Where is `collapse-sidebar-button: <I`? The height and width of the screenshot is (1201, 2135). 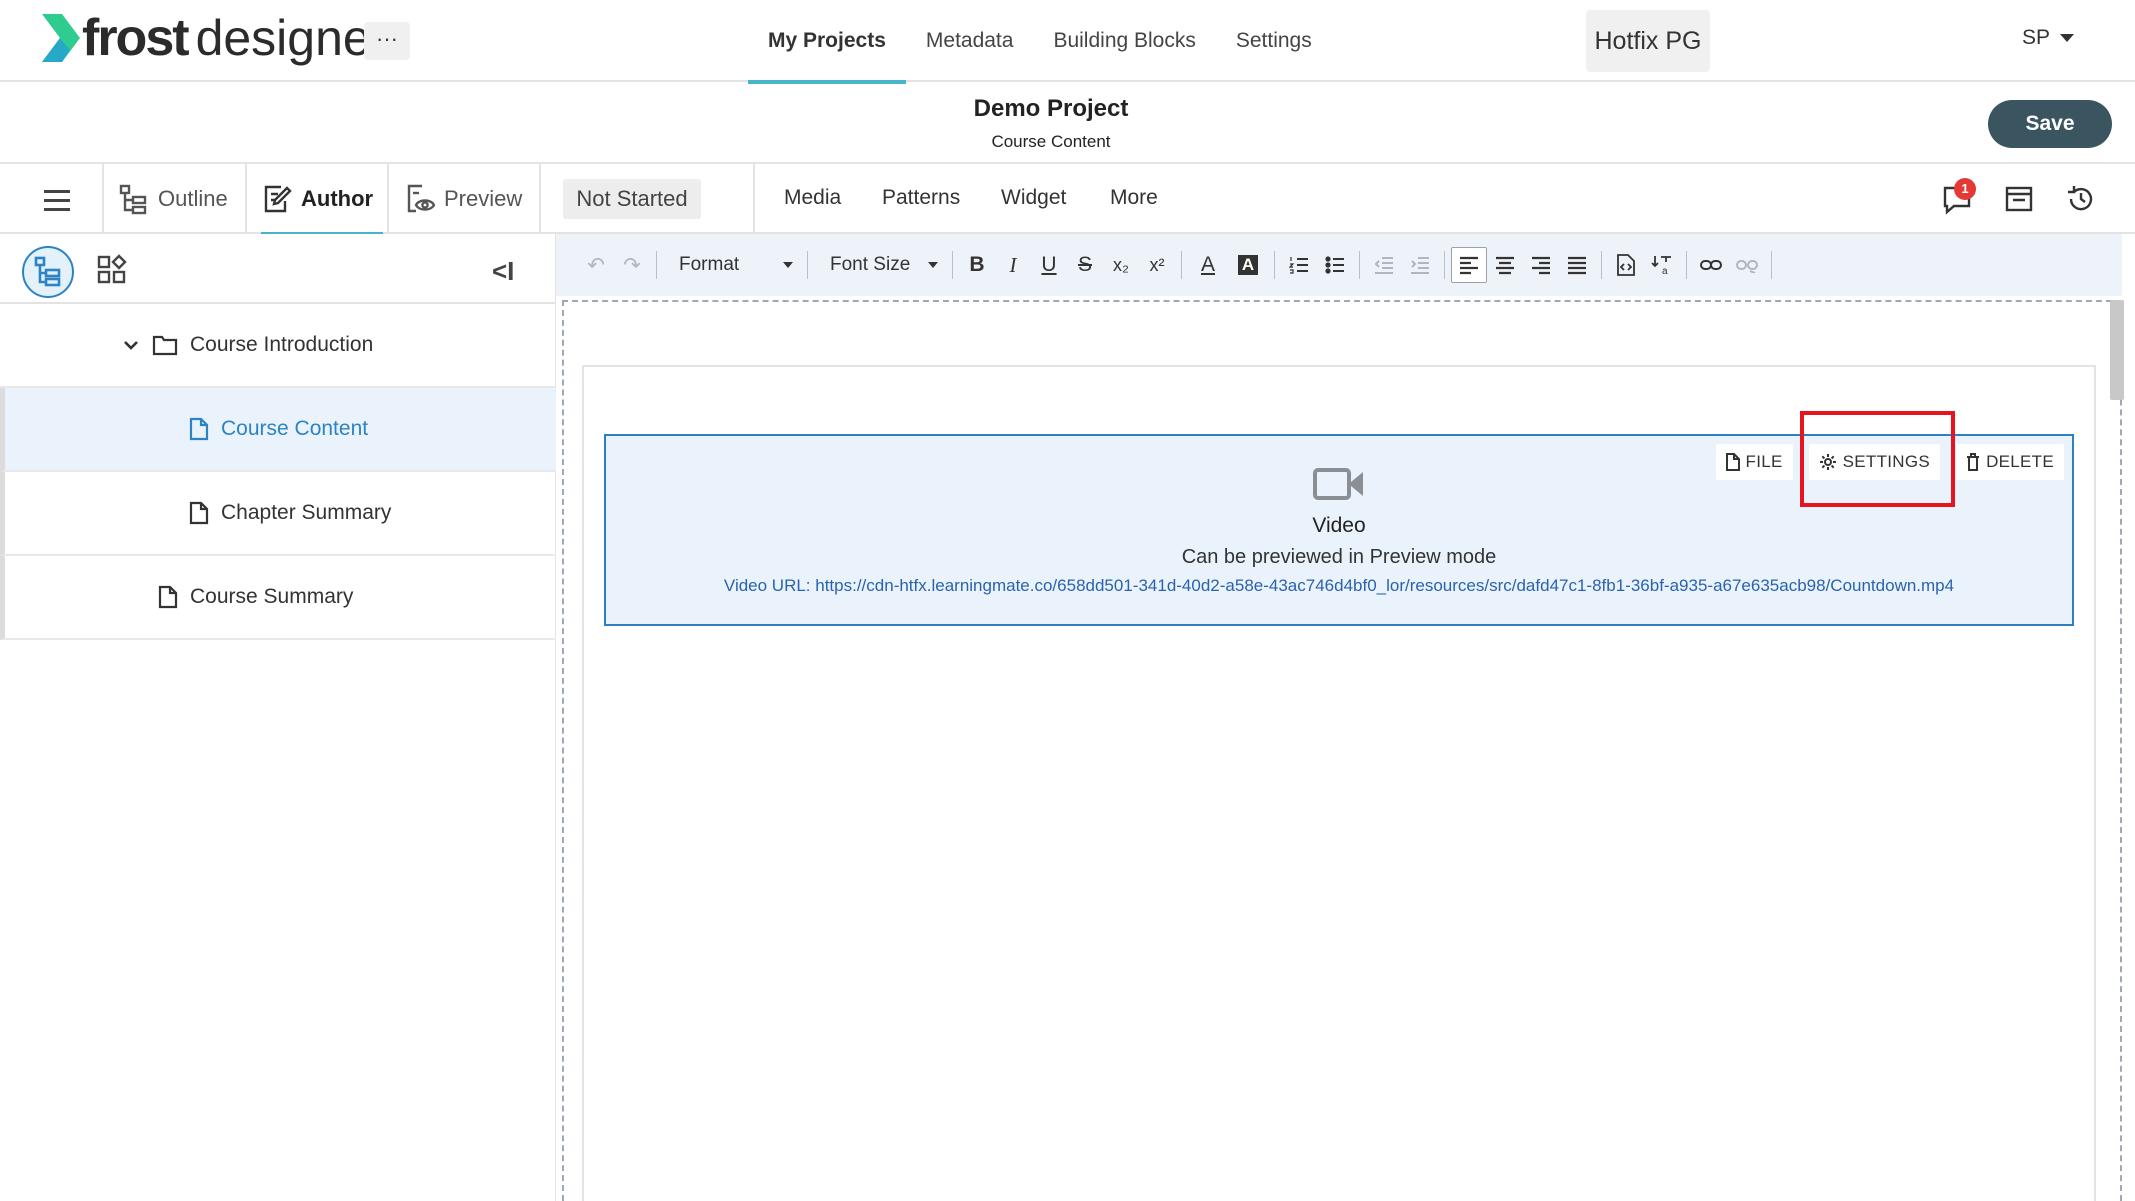 collapse-sidebar-button: <I is located at coordinates (503, 271).